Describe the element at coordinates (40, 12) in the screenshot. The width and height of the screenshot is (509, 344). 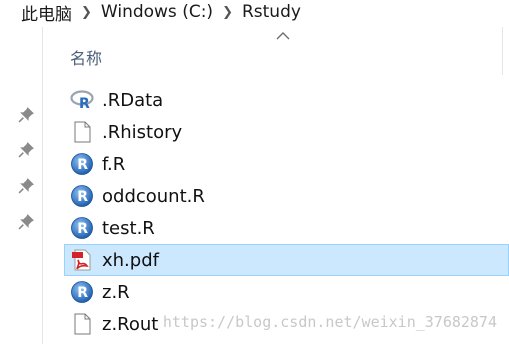
I see `breadcrumb-item-this-pc: 此电脑` at that location.